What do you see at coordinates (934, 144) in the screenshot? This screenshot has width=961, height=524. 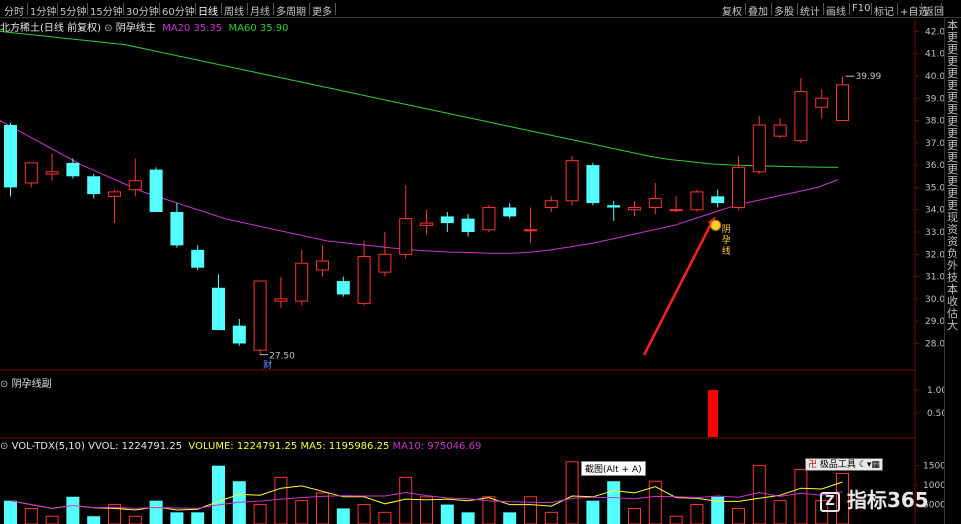 I see `price-tick-label: 37.00` at bounding box center [934, 144].